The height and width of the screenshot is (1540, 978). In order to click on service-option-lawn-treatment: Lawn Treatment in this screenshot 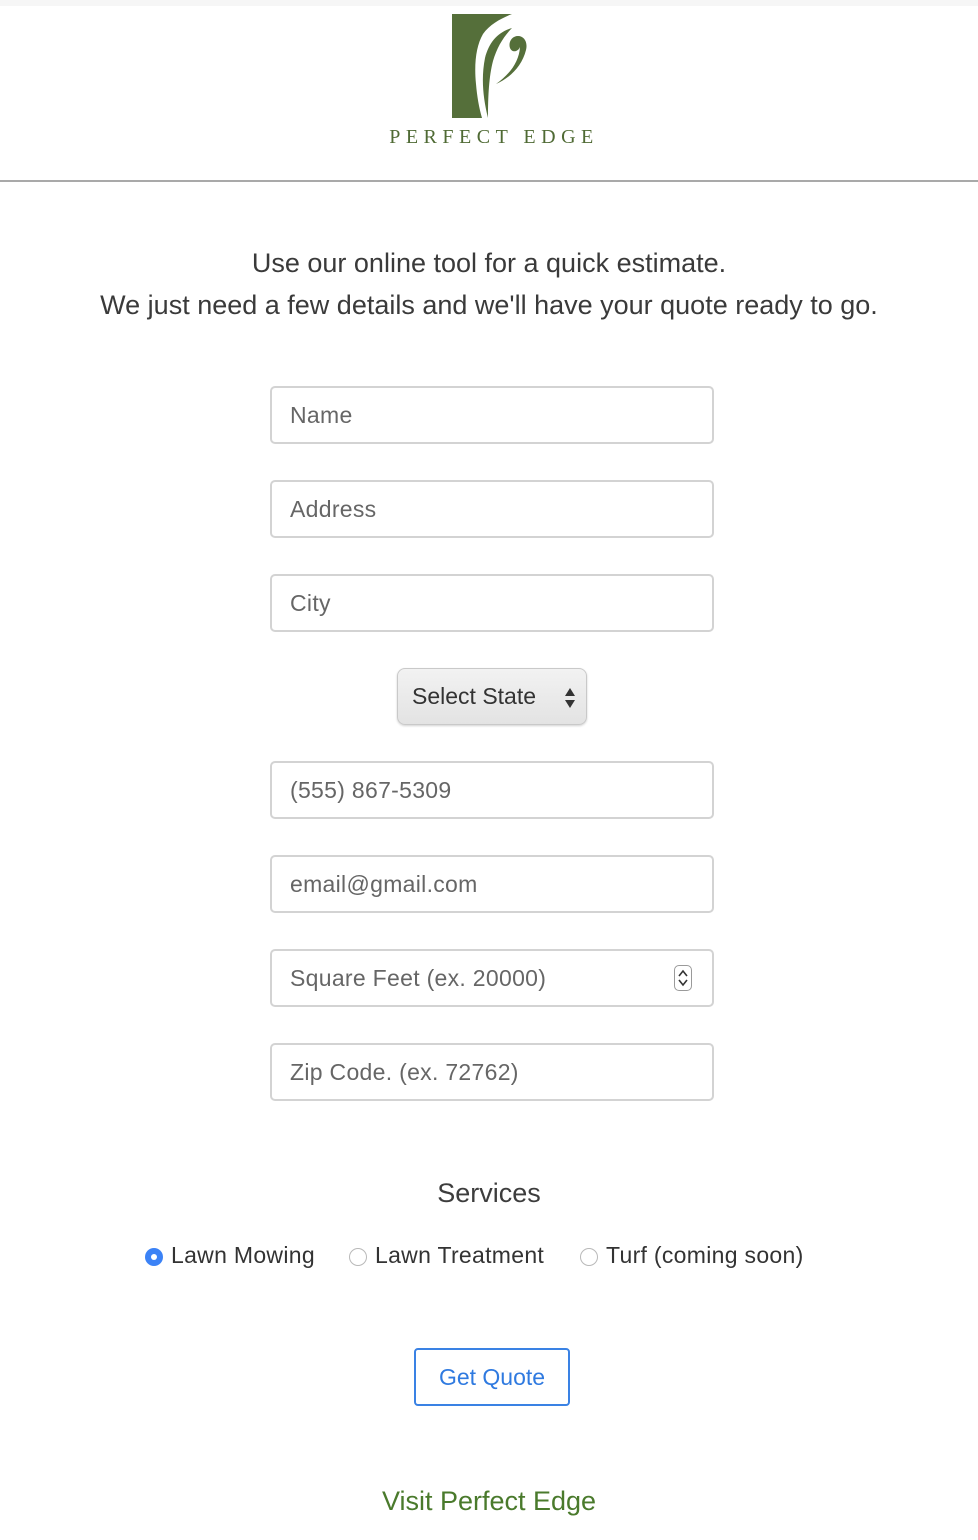, I will do `click(459, 1257)`.